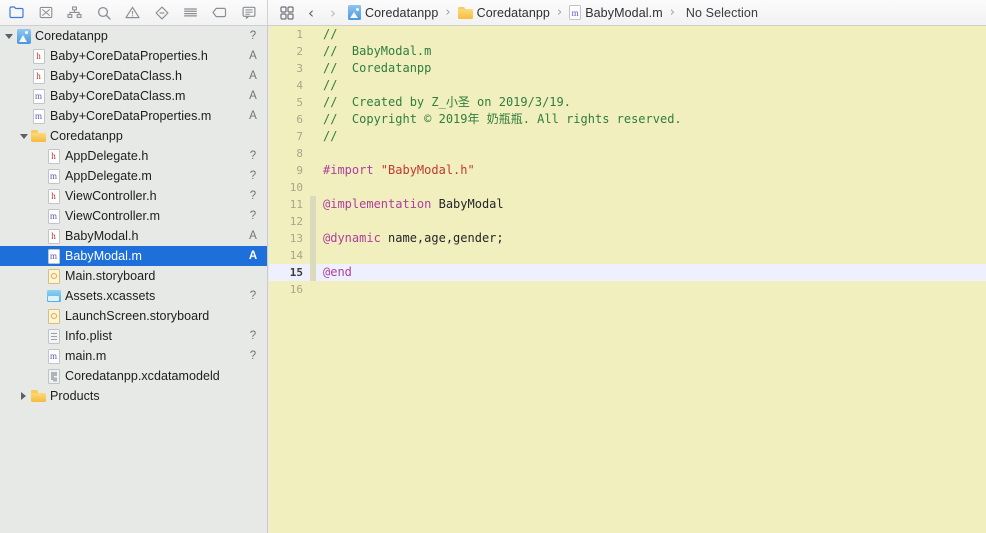  What do you see at coordinates (133, 36) in the screenshot?
I see `navigator-row: Coredatanpp?` at bounding box center [133, 36].